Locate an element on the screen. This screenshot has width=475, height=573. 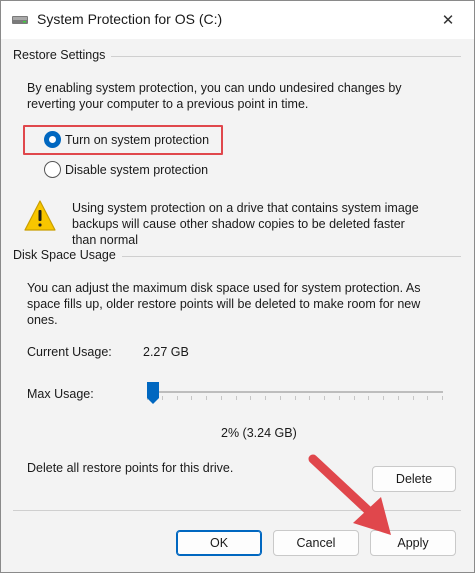
radio-button-checked is located at coordinates (52, 139).